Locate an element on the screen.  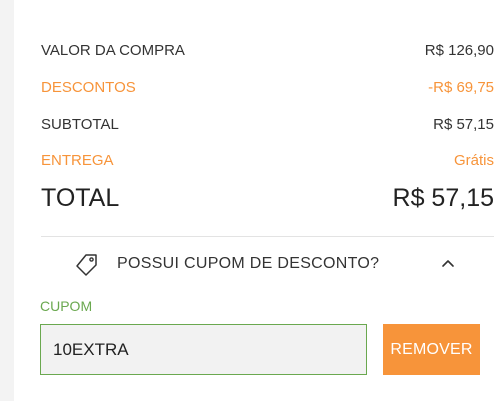
chevron-up-icon is located at coordinates (448, 264).